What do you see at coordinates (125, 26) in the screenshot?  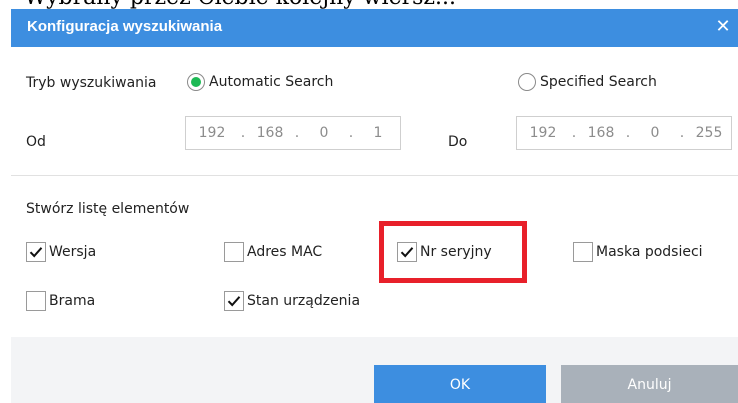 I see `dialog-title: Konfiguracja wyszukiwania` at bounding box center [125, 26].